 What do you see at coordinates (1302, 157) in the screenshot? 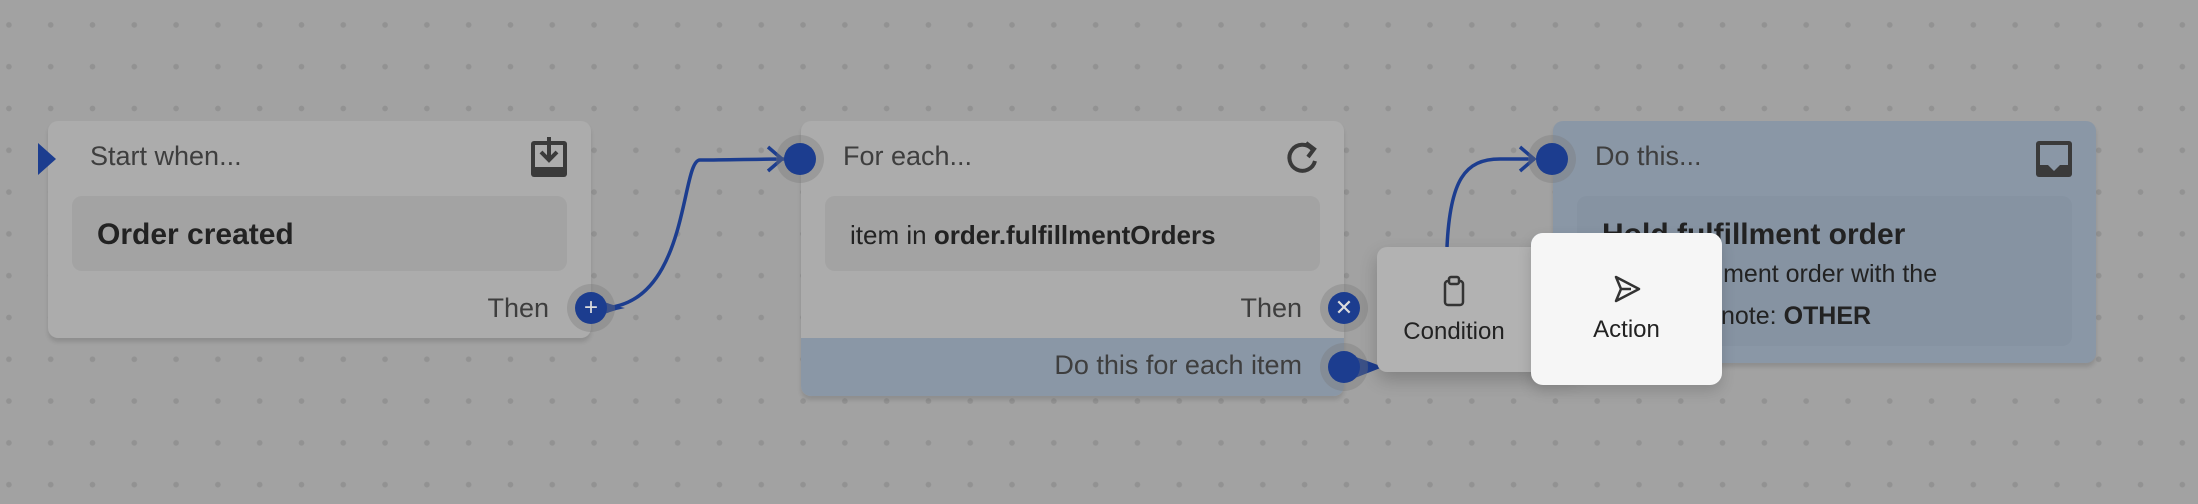
I see `loop-arrow-icon` at bounding box center [1302, 157].